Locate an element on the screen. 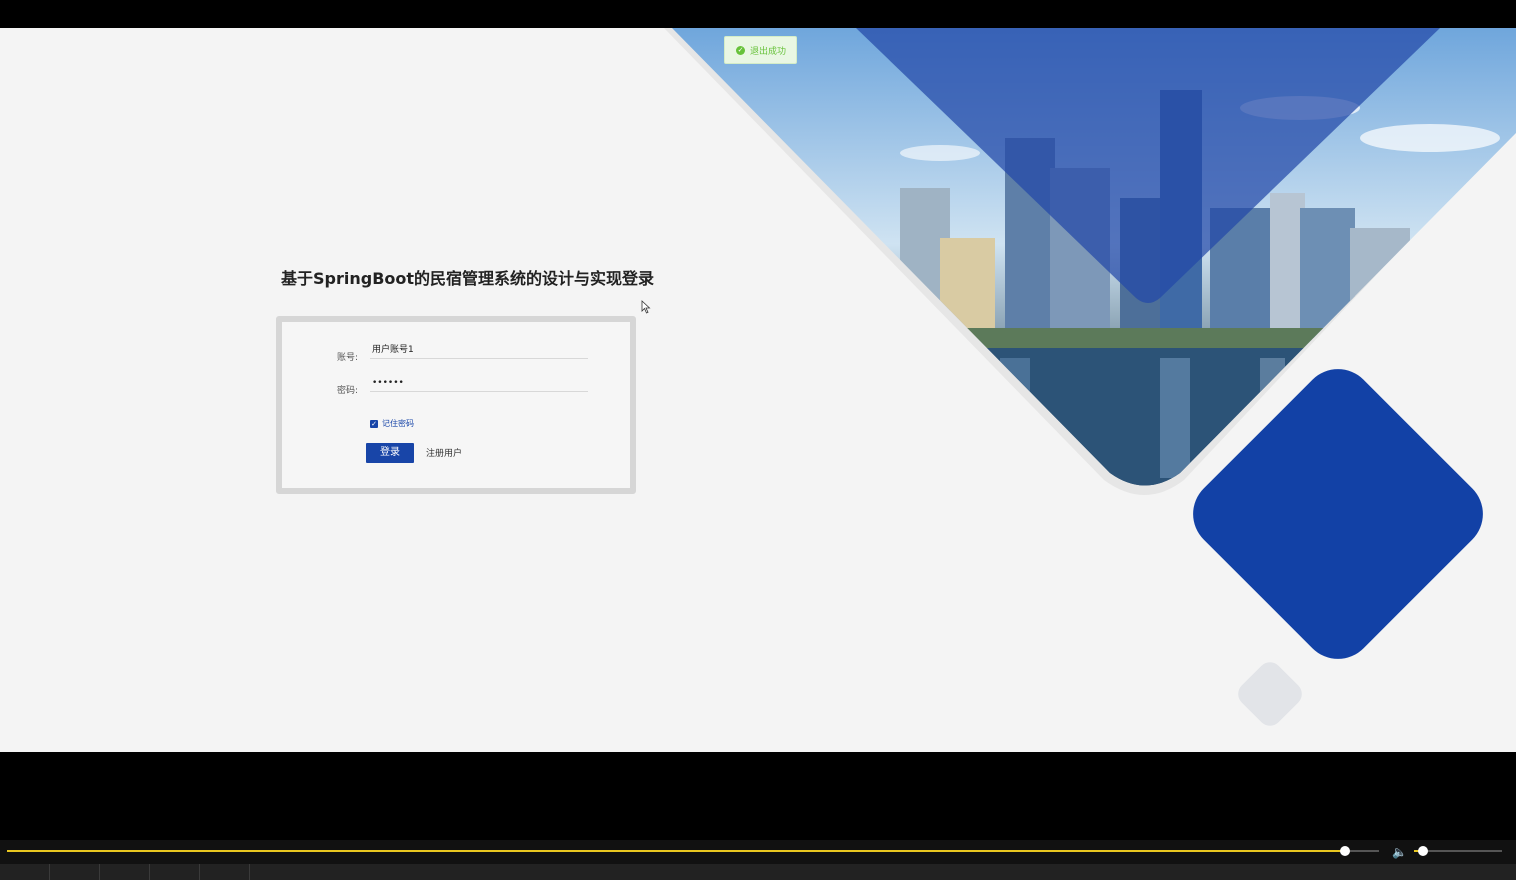  page-title: 基于SpringBoot的民宿管理系统的设计与实现登录 is located at coordinates (468, 278).